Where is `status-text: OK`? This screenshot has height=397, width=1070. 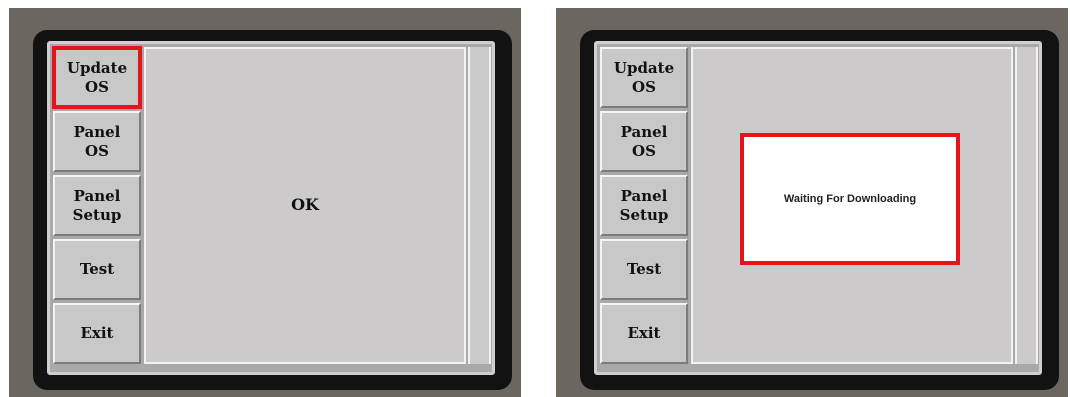
status-text: OK is located at coordinates (305, 204).